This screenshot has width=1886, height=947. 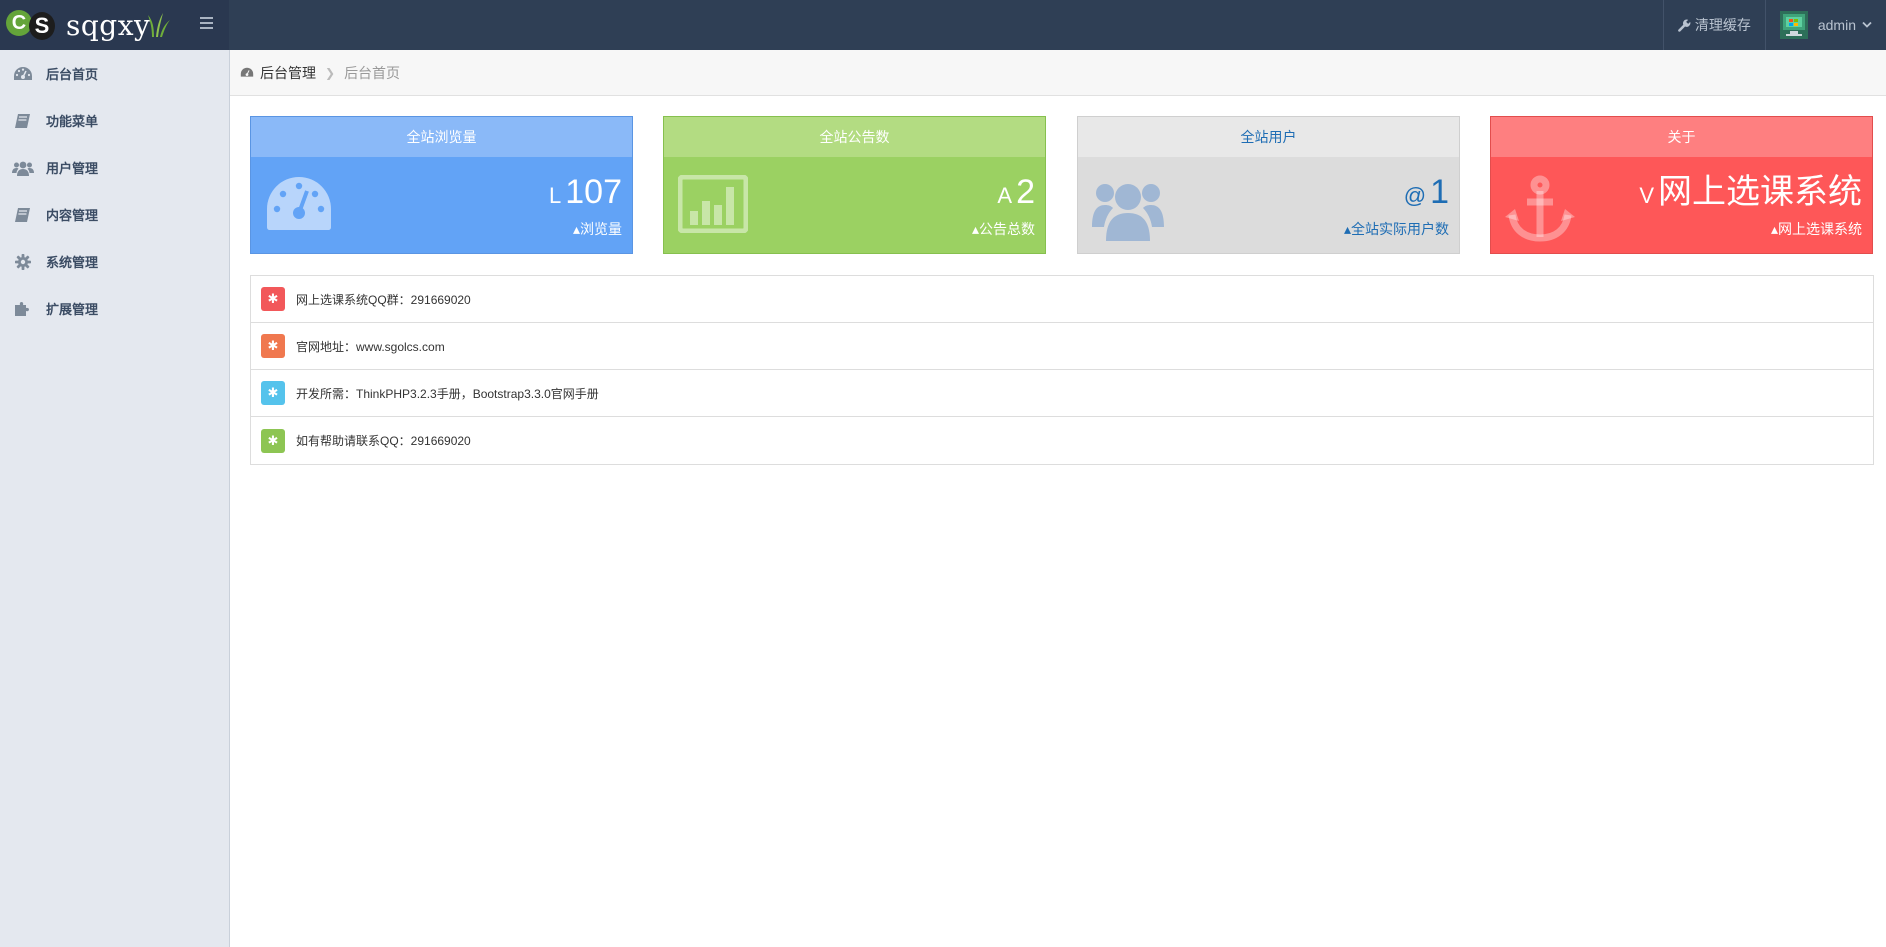 What do you see at coordinates (115, 498) in the screenshot?
I see `sidebar: 后台首页 功能菜单 用户管理 内容管理 系统管理 扩展管理` at bounding box center [115, 498].